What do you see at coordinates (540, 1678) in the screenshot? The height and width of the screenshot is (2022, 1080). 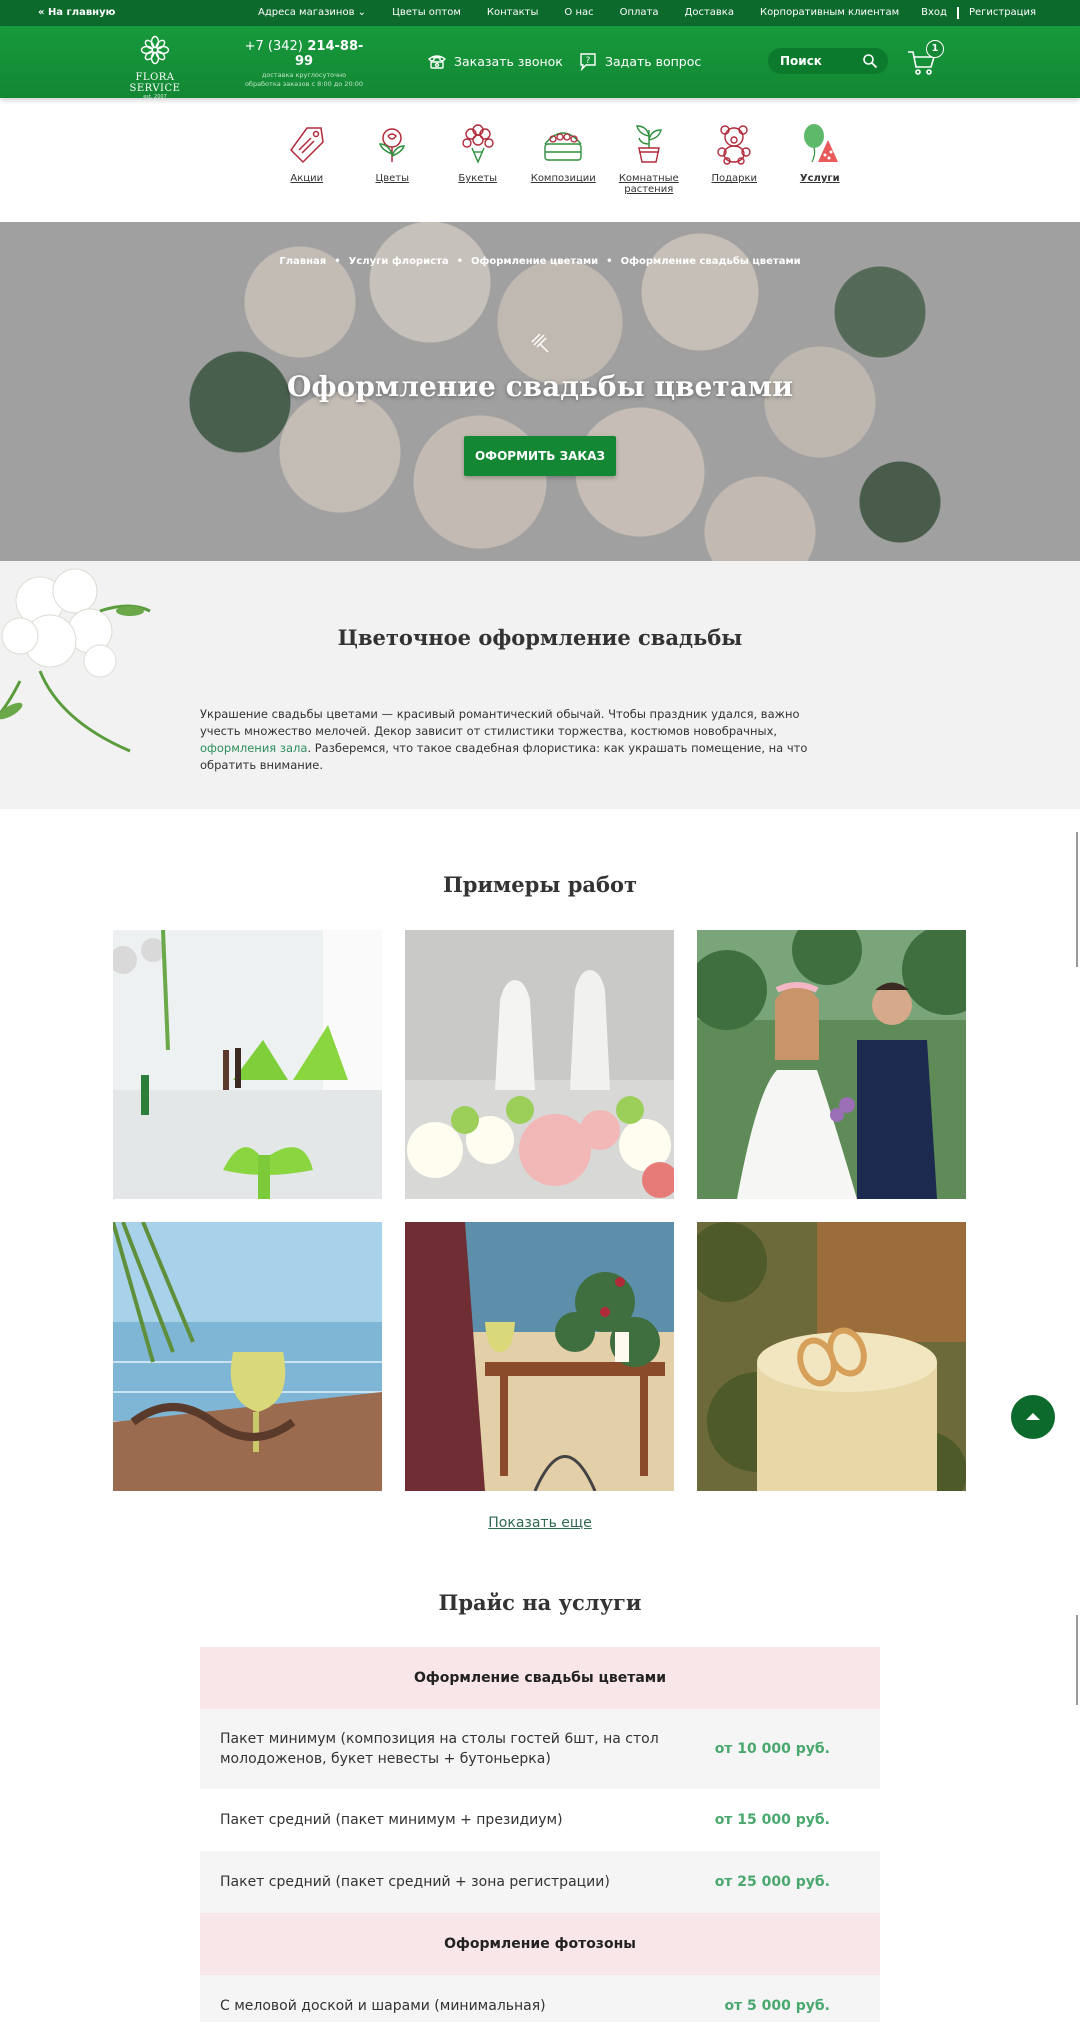 I see `price-group-header: Оформление свадьбы цветами` at bounding box center [540, 1678].